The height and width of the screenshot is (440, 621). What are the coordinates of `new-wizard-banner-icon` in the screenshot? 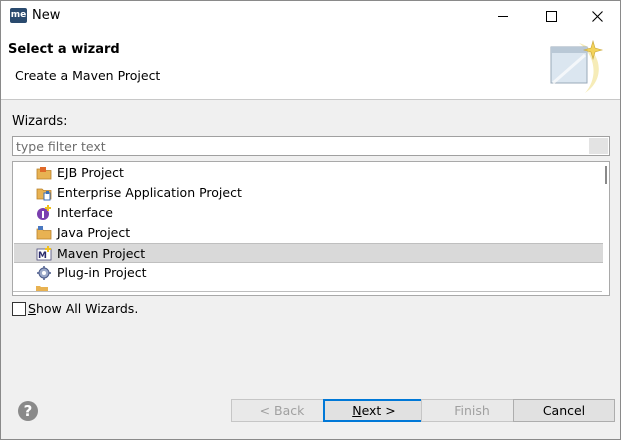 It's located at (577, 66).